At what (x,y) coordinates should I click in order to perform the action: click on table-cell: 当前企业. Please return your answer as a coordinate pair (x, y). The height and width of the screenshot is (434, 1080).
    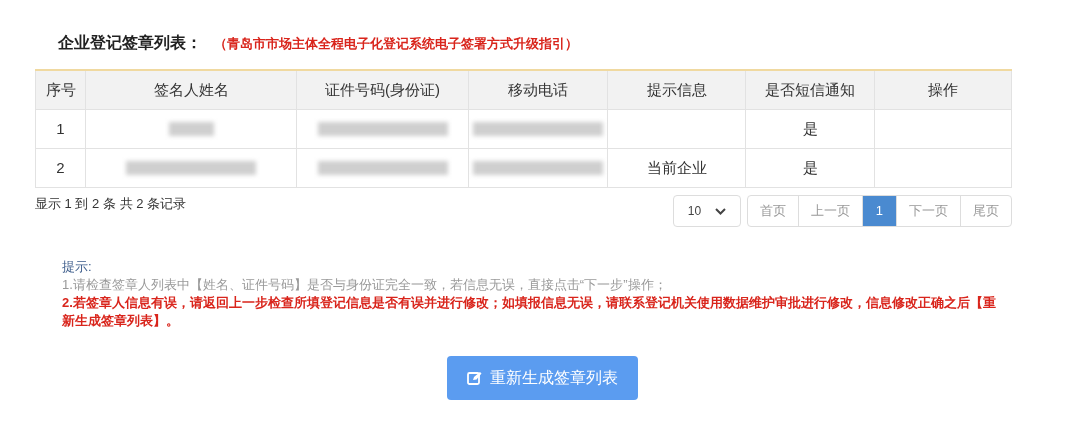
    Looking at the image, I should click on (676, 168).